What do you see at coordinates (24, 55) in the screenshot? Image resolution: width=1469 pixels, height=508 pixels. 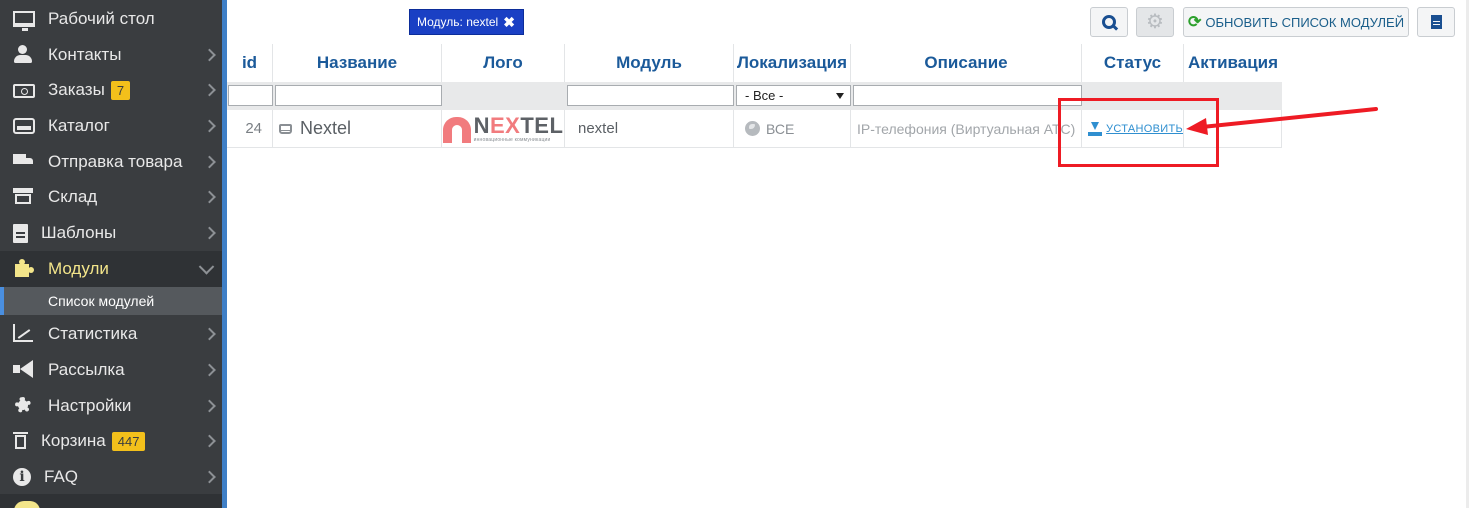 I see `users-icon` at bounding box center [24, 55].